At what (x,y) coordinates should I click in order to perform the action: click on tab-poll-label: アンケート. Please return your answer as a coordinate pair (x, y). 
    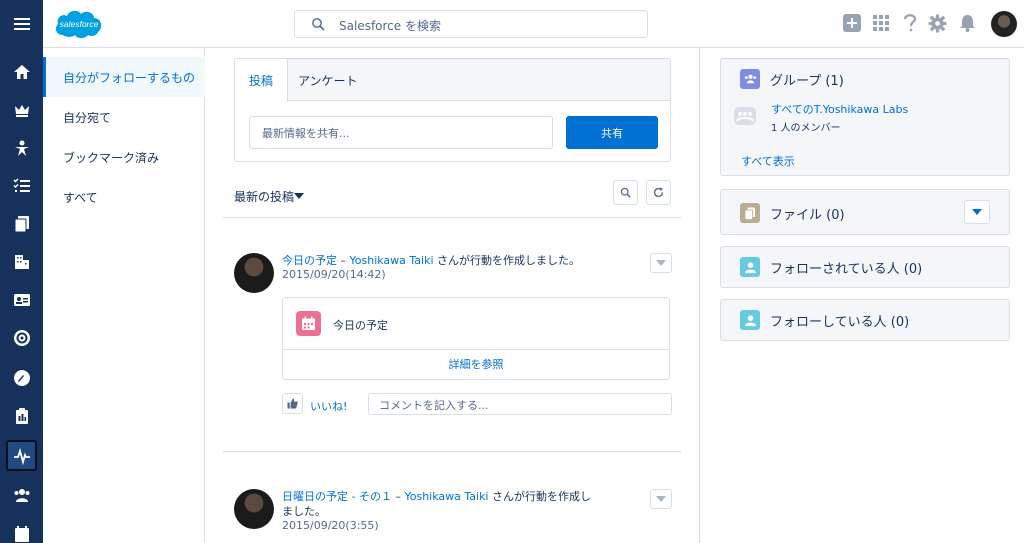
    Looking at the image, I should click on (328, 80).